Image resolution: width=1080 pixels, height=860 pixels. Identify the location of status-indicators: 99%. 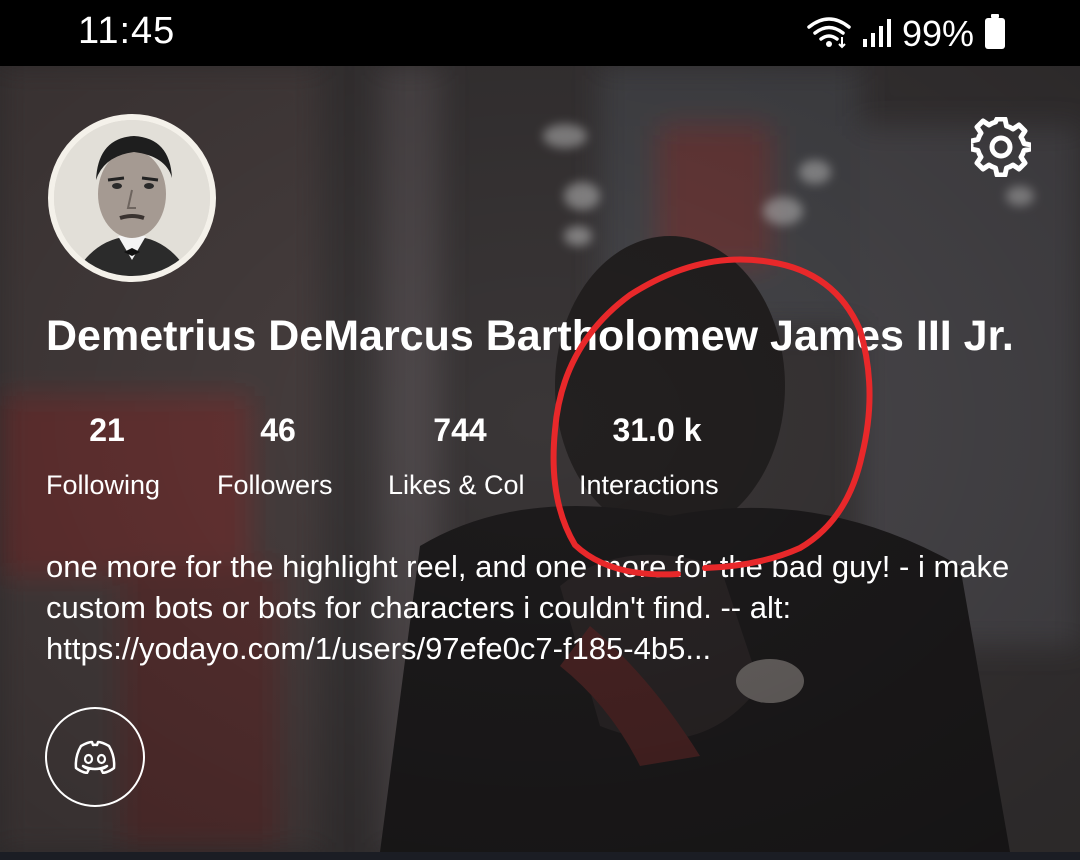
(906, 34).